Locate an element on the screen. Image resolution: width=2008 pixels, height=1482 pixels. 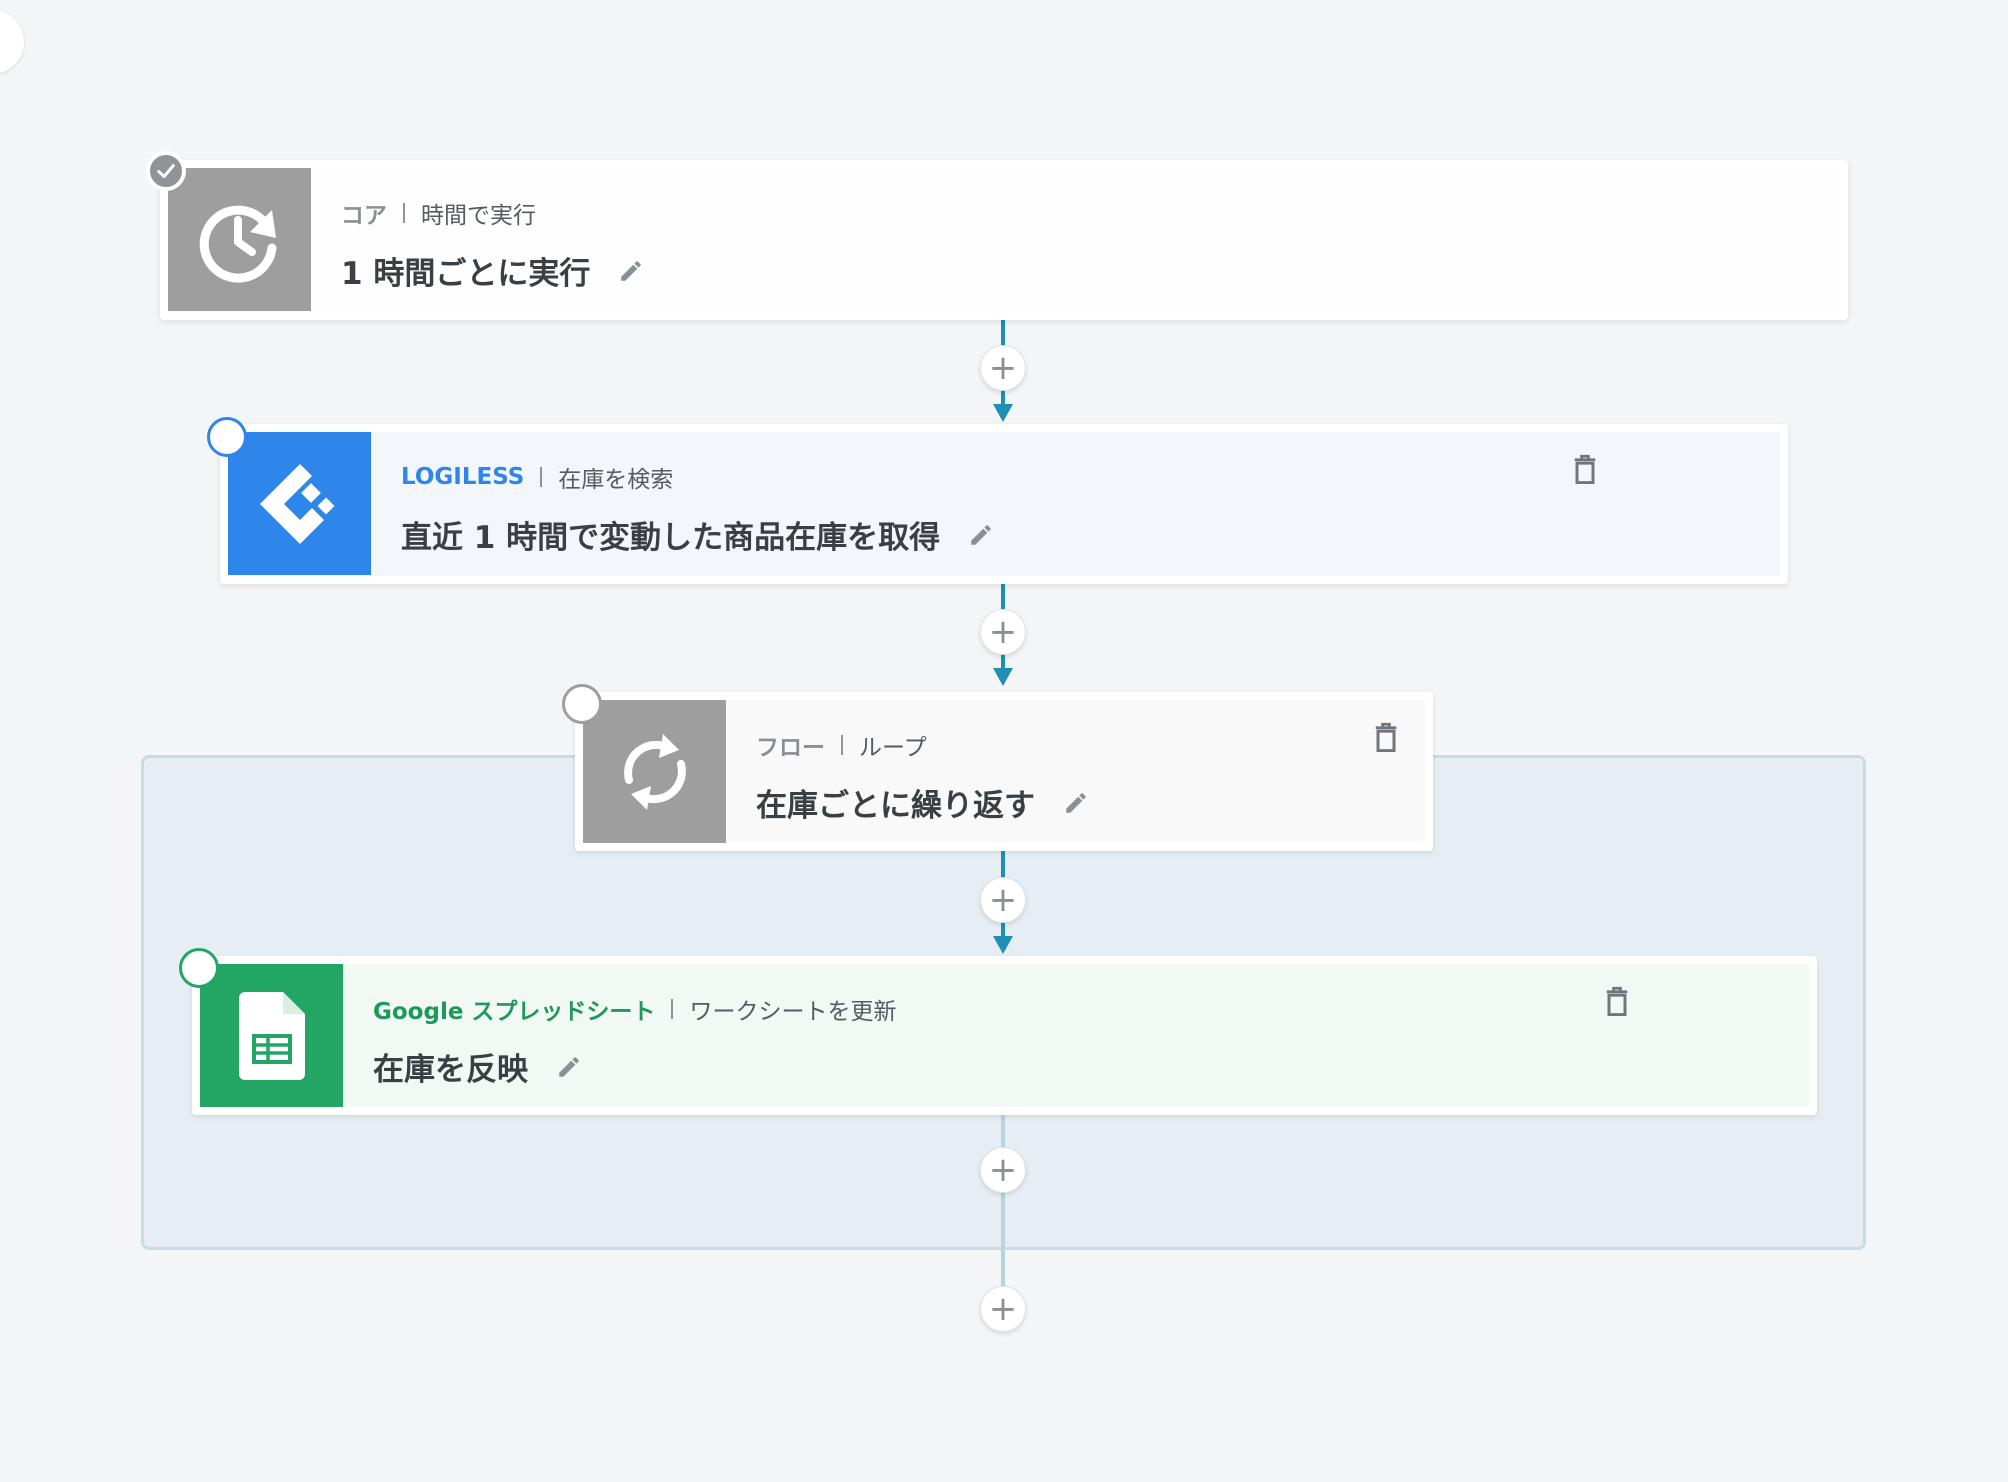
loop-icon is located at coordinates (654, 771).